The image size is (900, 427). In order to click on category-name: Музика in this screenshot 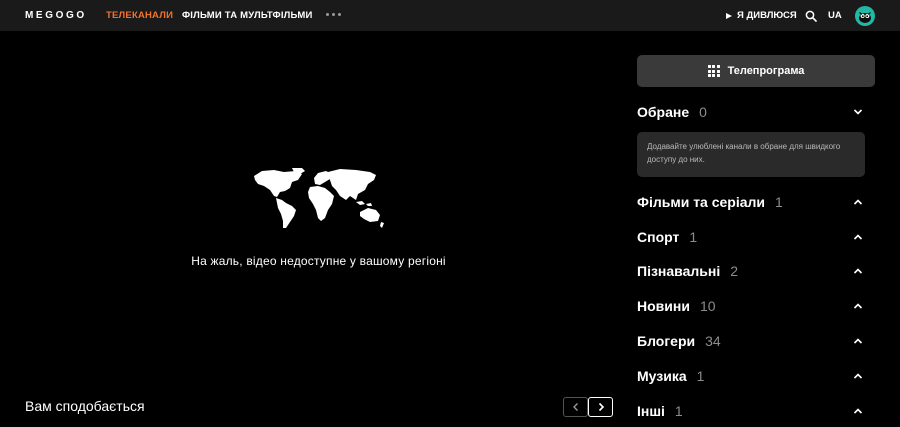, I will do `click(662, 376)`.